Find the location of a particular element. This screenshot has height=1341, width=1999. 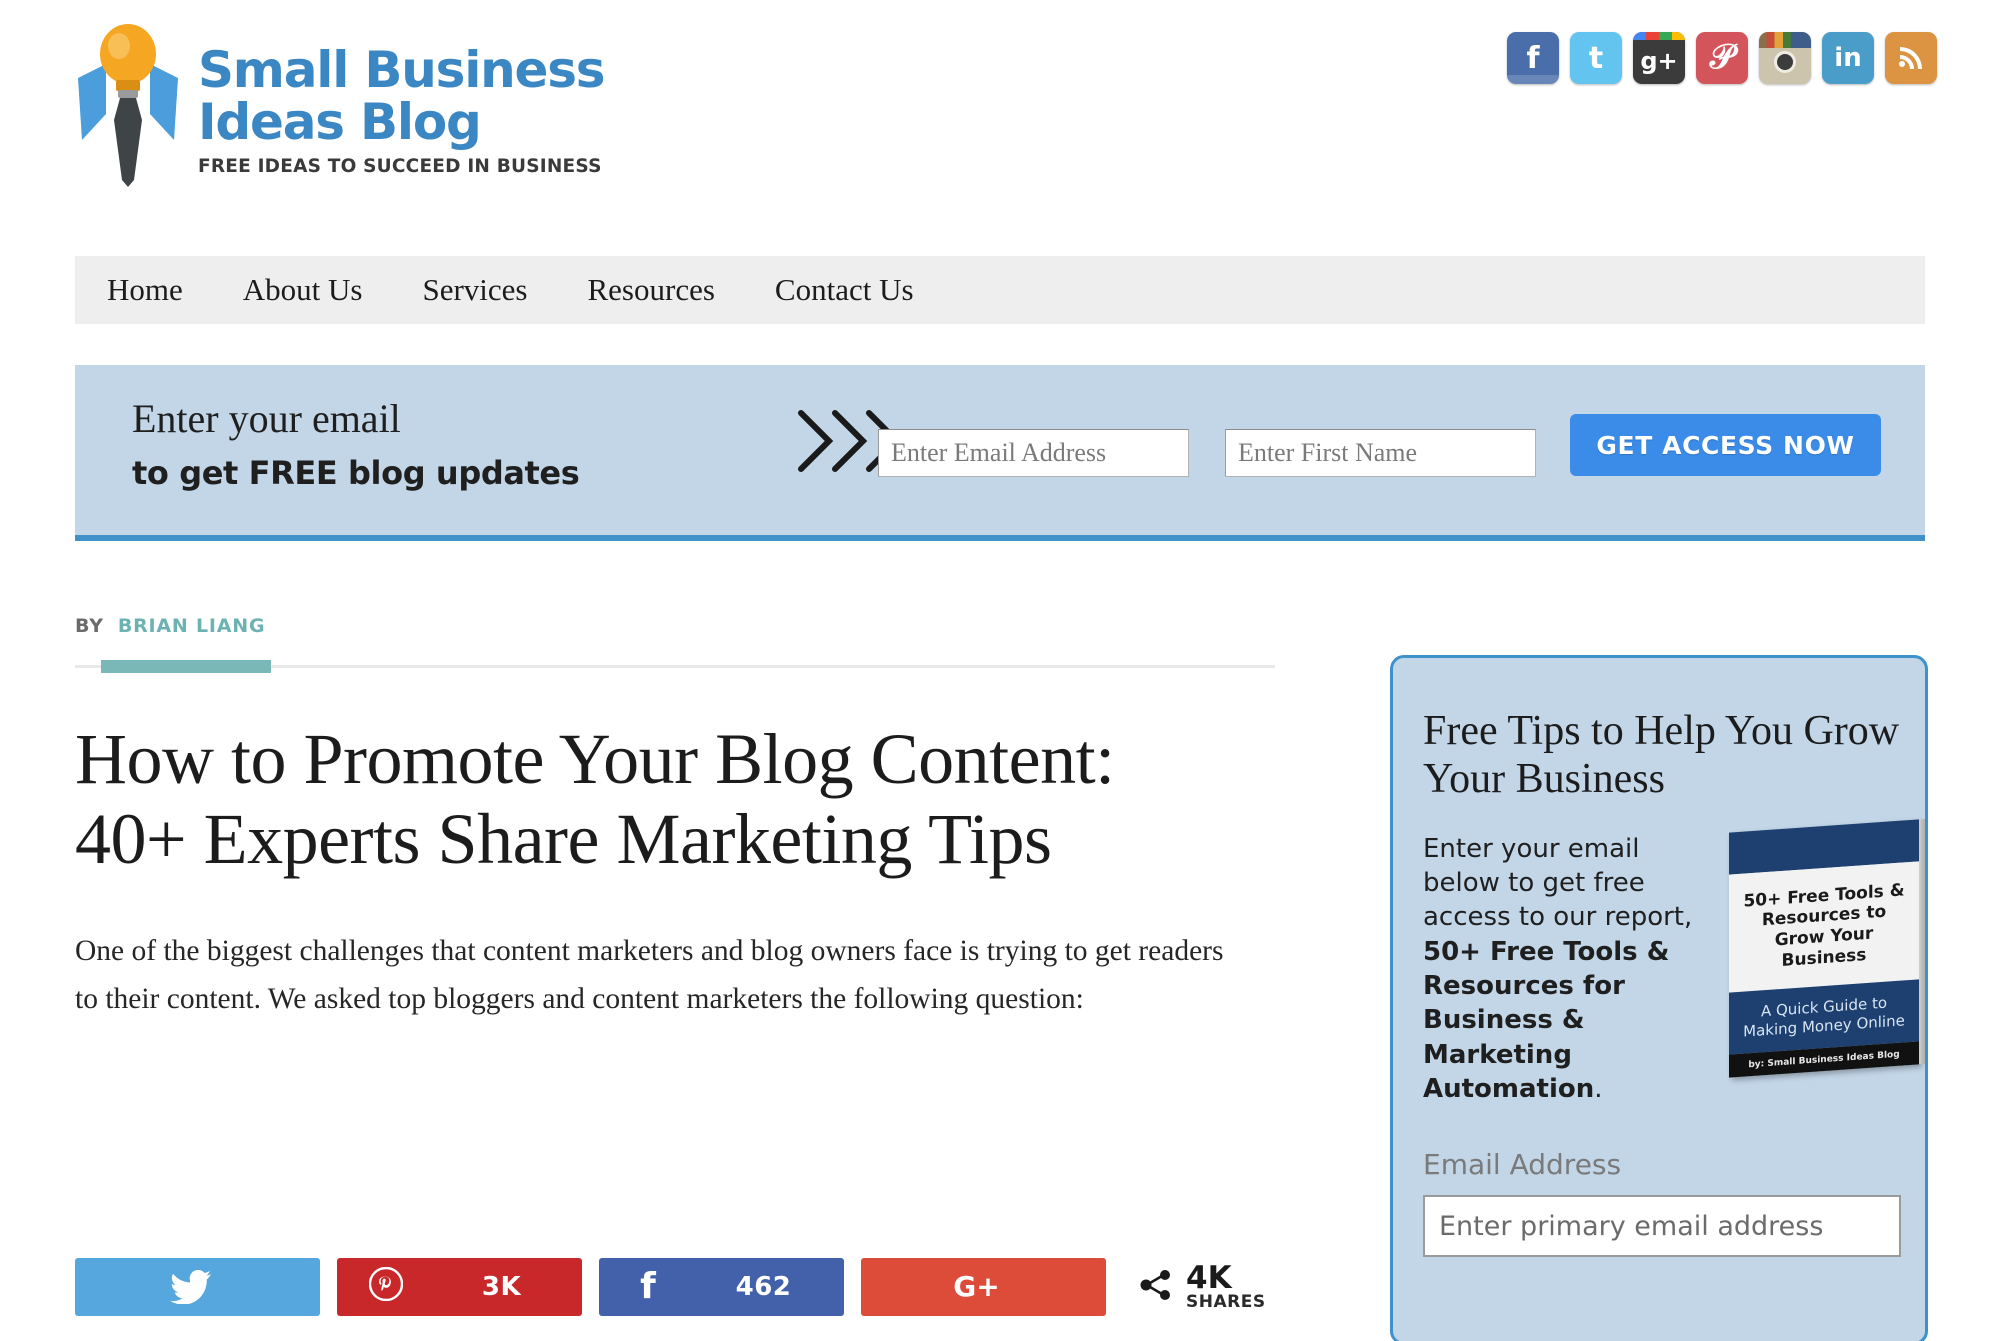

share-button-pinterest: 3K is located at coordinates (459, 1287).